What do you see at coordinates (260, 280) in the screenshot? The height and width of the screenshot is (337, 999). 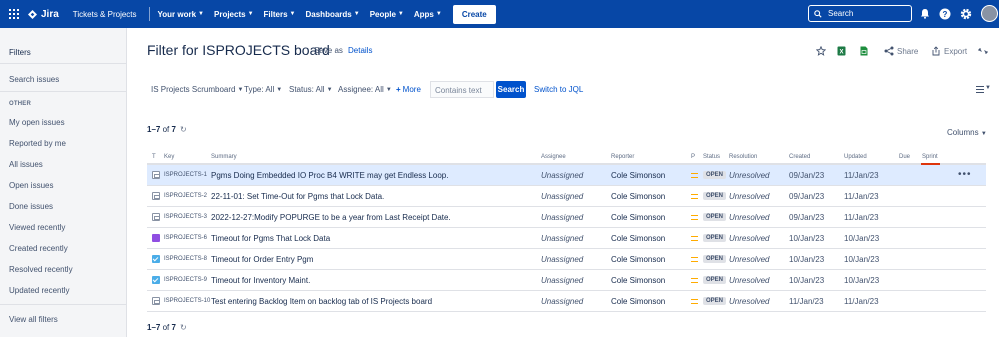 I see `issue-summary-link: Timeout for Inventory Maint.` at bounding box center [260, 280].